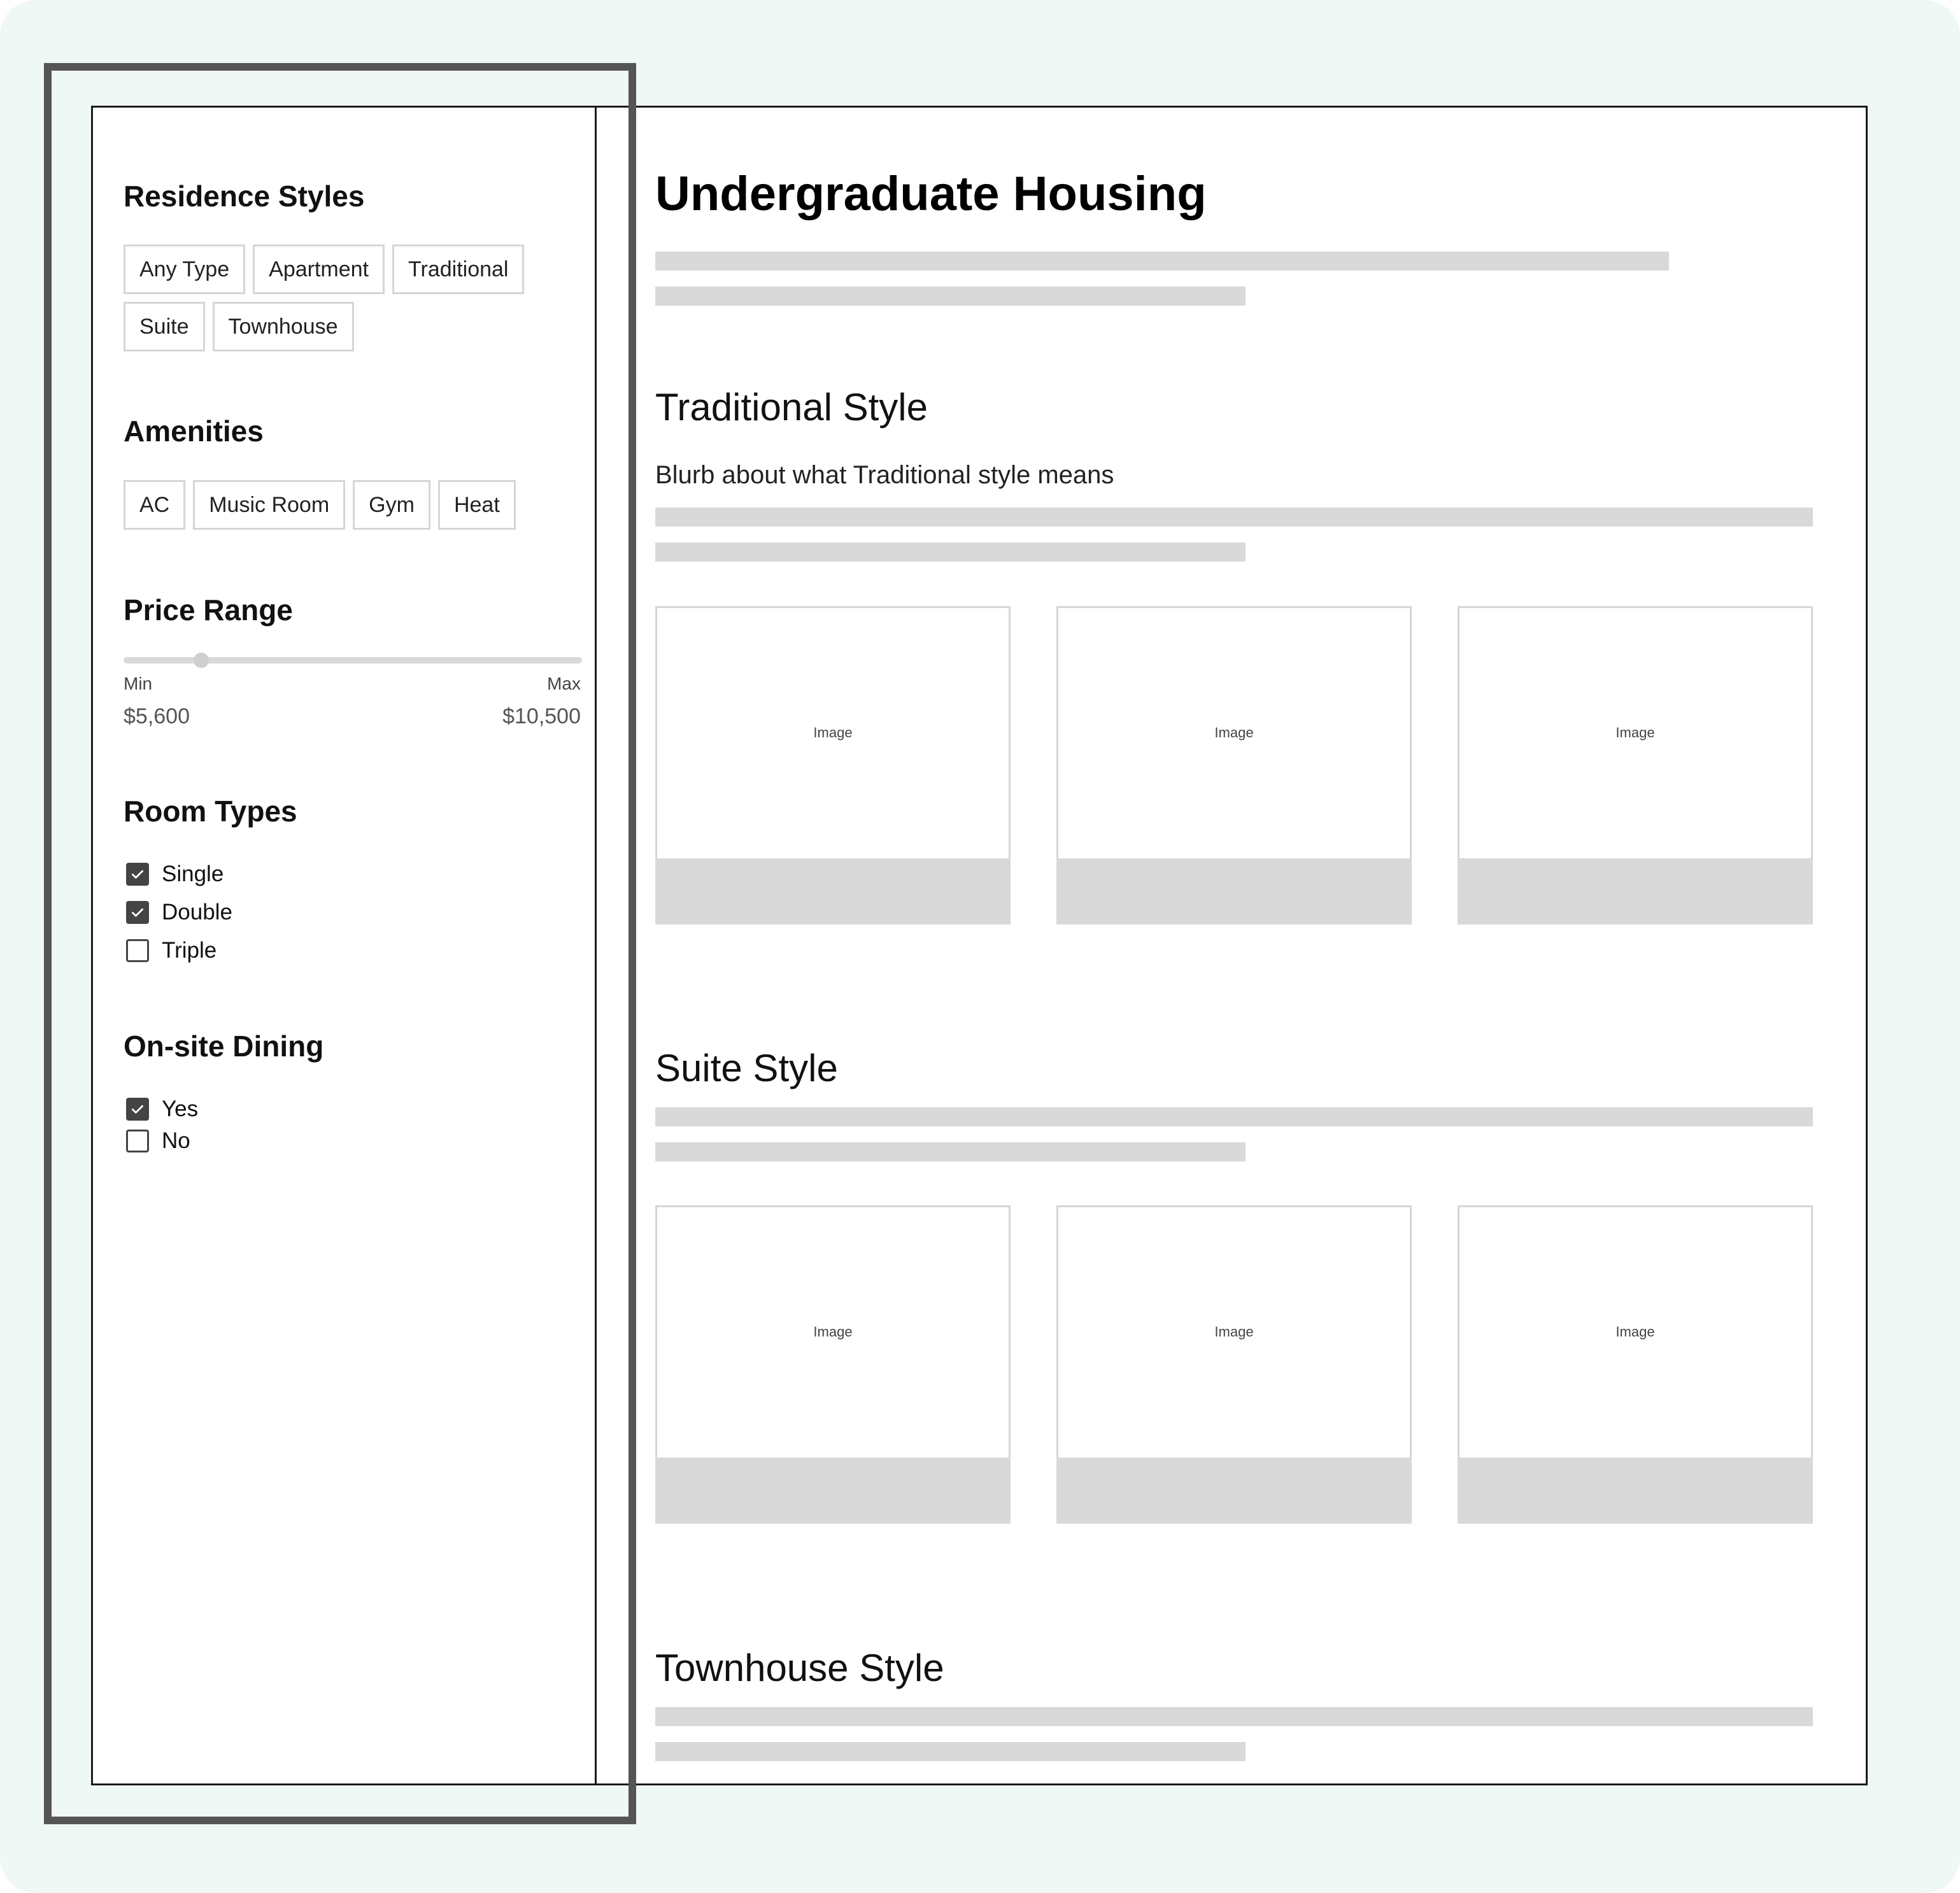  What do you see at coordinates (194, 431) in the screenshot?
I see `amenities-heading: Amenities` at bounding box center [194, 431].